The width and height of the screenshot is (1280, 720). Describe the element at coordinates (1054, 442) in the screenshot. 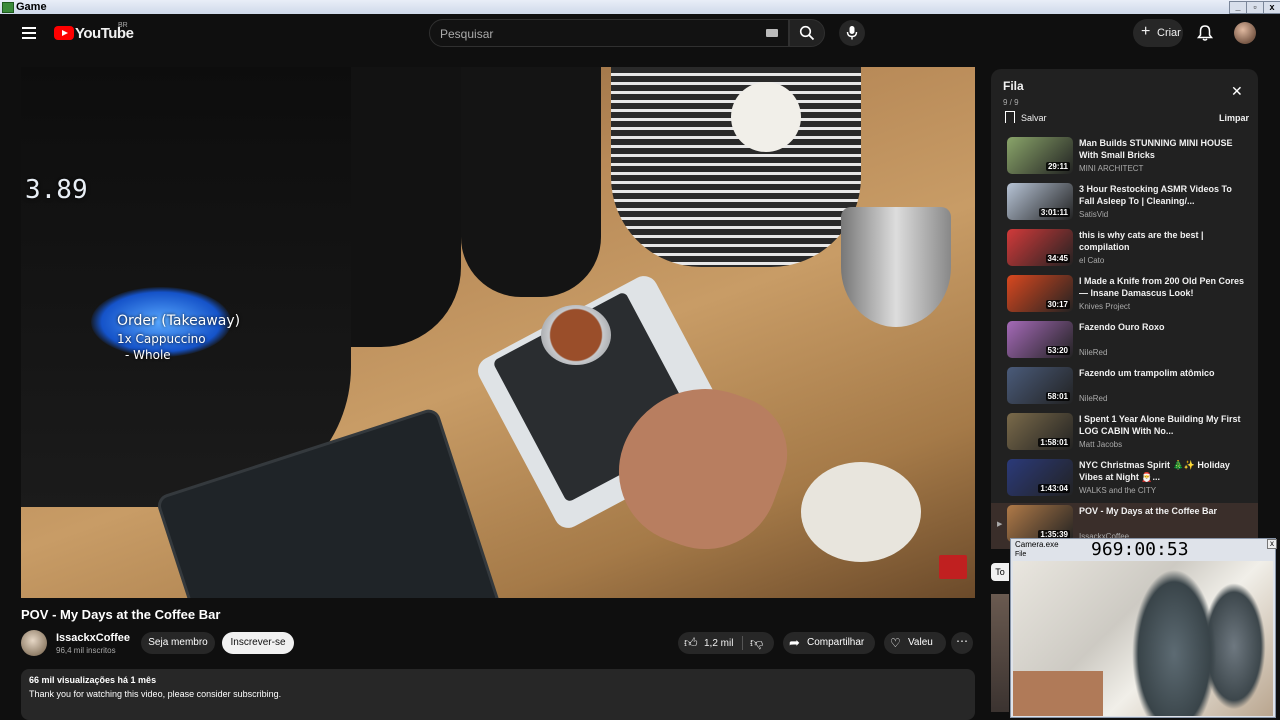

I see `duration-badge: 1:58:01` at that location.